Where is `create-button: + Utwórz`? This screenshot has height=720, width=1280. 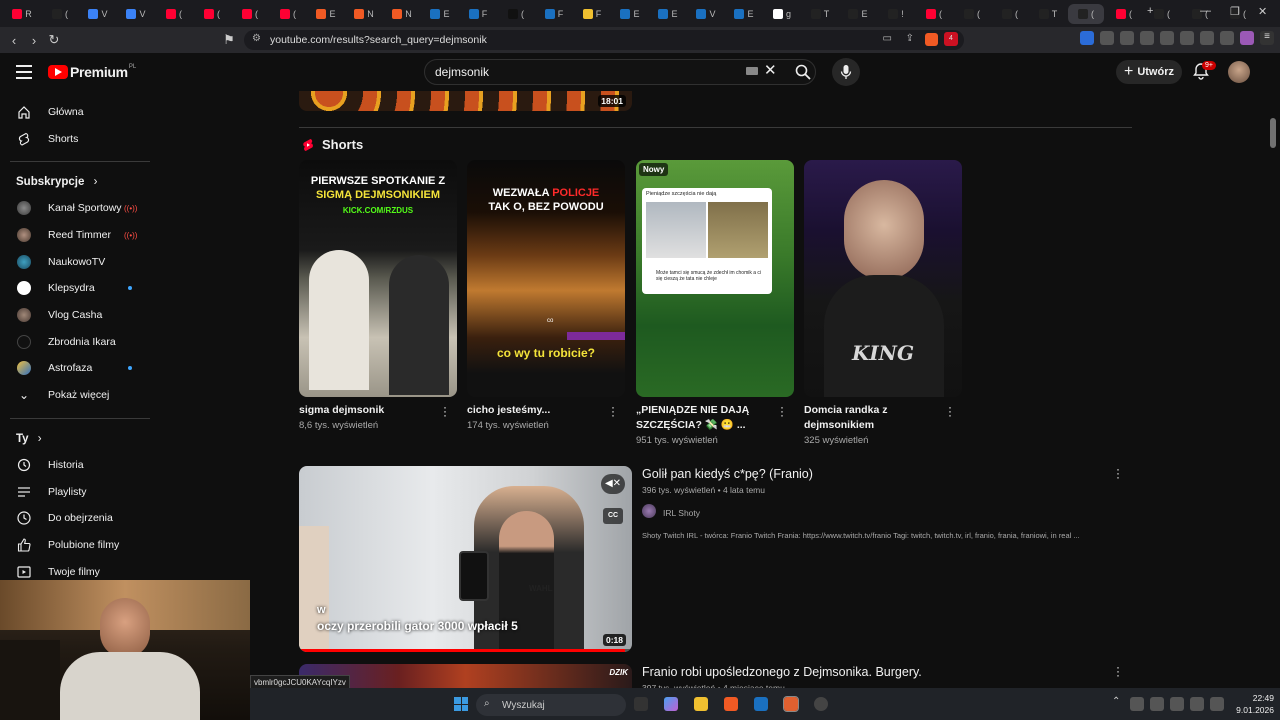 create-button: + Utwórz is located at coordinates (1149, 72).